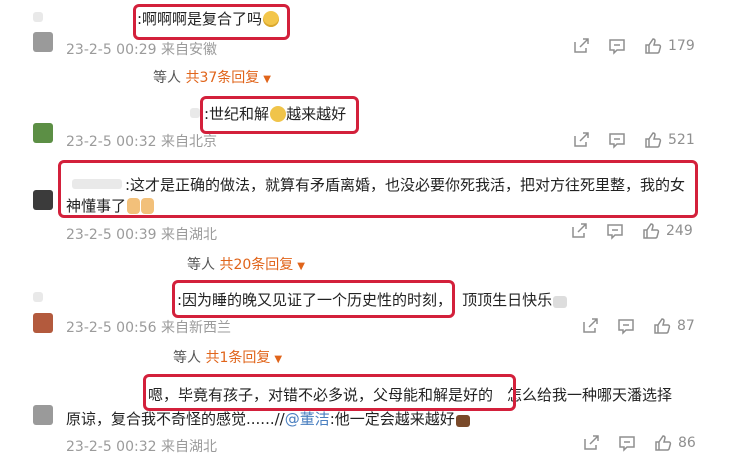  Describe the element at coordinates (141, 50) in the screenshot. I see `comment-meta: 23-2-5 00:29 来自安徽` at that location.